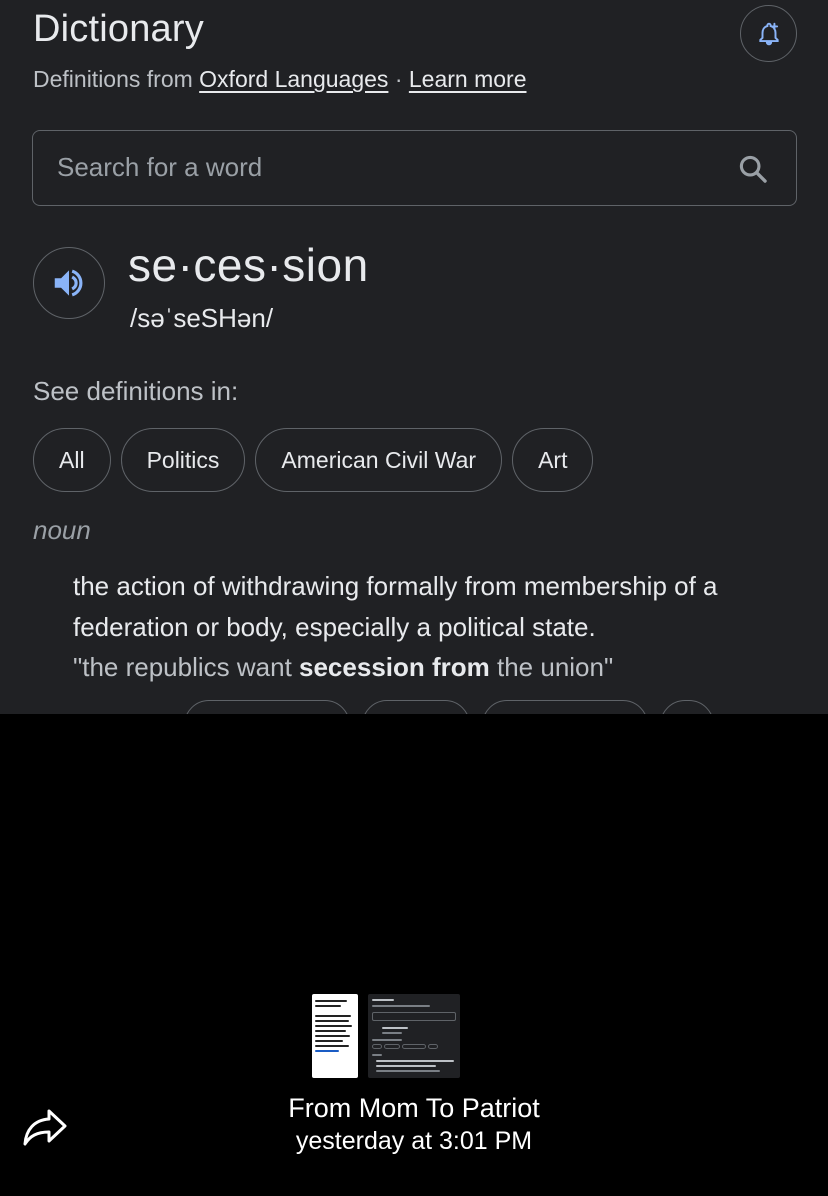 The image size is (828, 1196). I want to click on dictionary-title: Dictionary, so click(118, 29).